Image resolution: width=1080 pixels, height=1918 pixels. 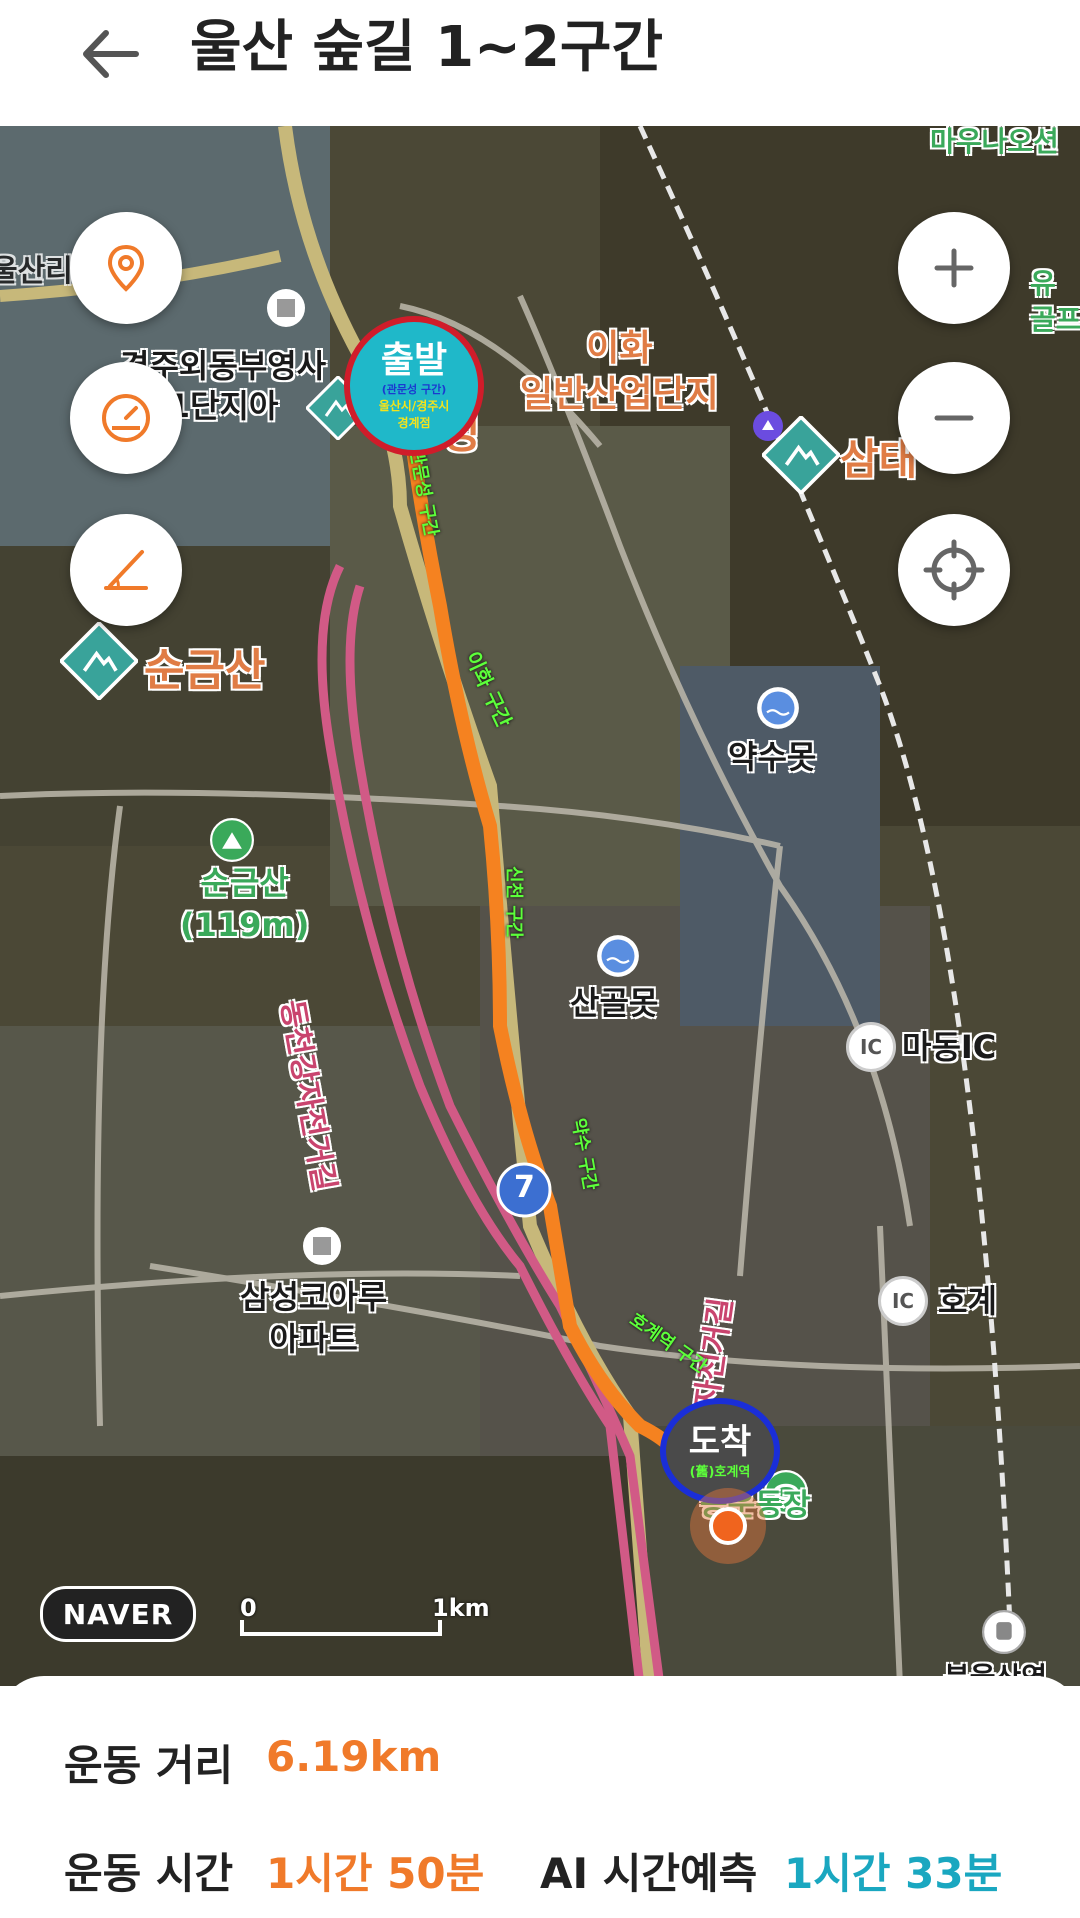 I want to click on slope-button, so click(x=126, y=570).